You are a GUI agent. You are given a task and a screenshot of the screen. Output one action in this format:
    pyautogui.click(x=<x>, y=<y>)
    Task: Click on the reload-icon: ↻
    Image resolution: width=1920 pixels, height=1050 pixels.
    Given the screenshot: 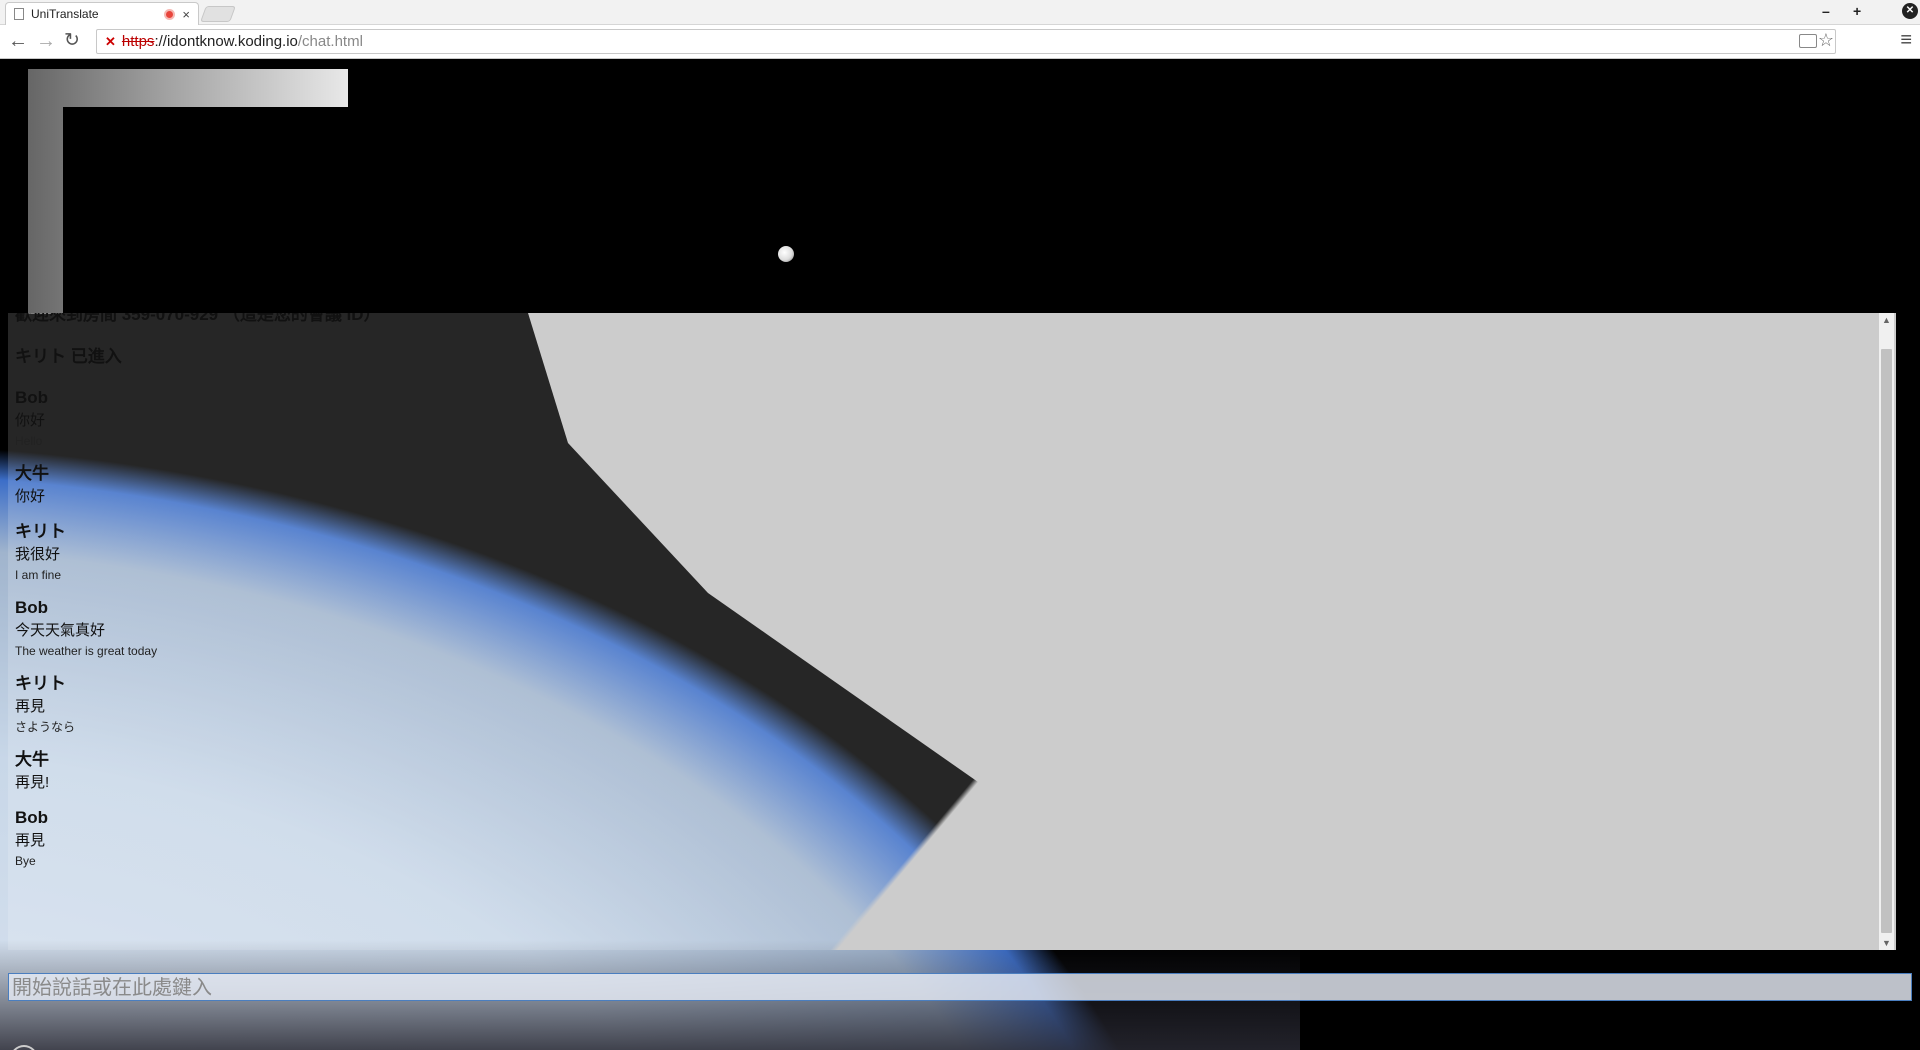 What is the action you would take?
    pyautogui.click(x=72, y=41)
    